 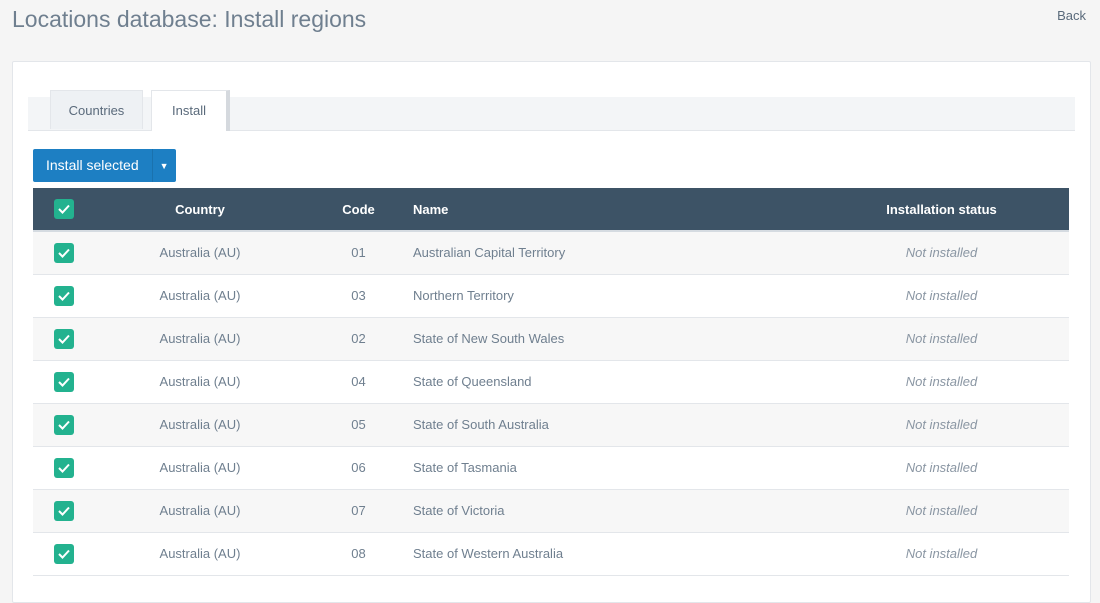 I want to click on cell-name: State of Tasmania, so click(x=465, y=467).